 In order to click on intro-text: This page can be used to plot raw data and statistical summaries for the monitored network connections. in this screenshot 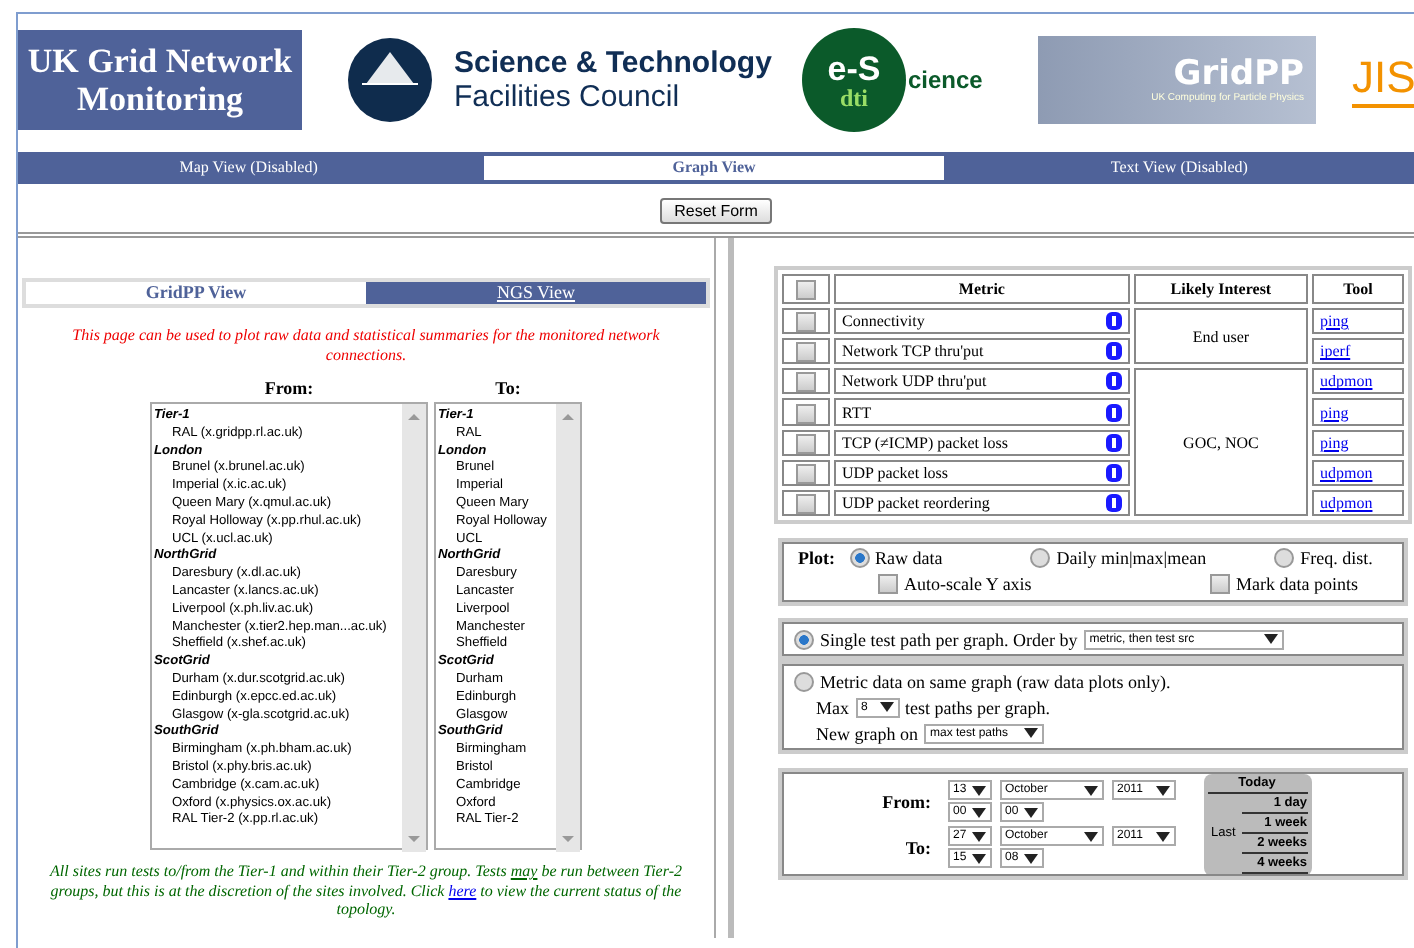, I will do `click(366, 346)`.